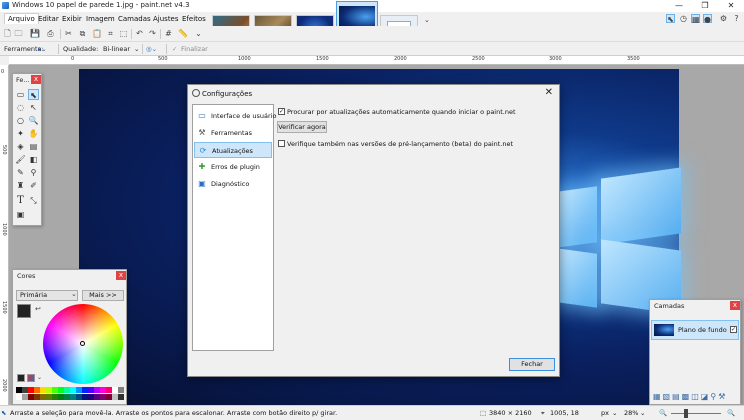 This screenshot has height=420, width=744. I want to click on deselect-icon: ⬚, so click(123, 33).